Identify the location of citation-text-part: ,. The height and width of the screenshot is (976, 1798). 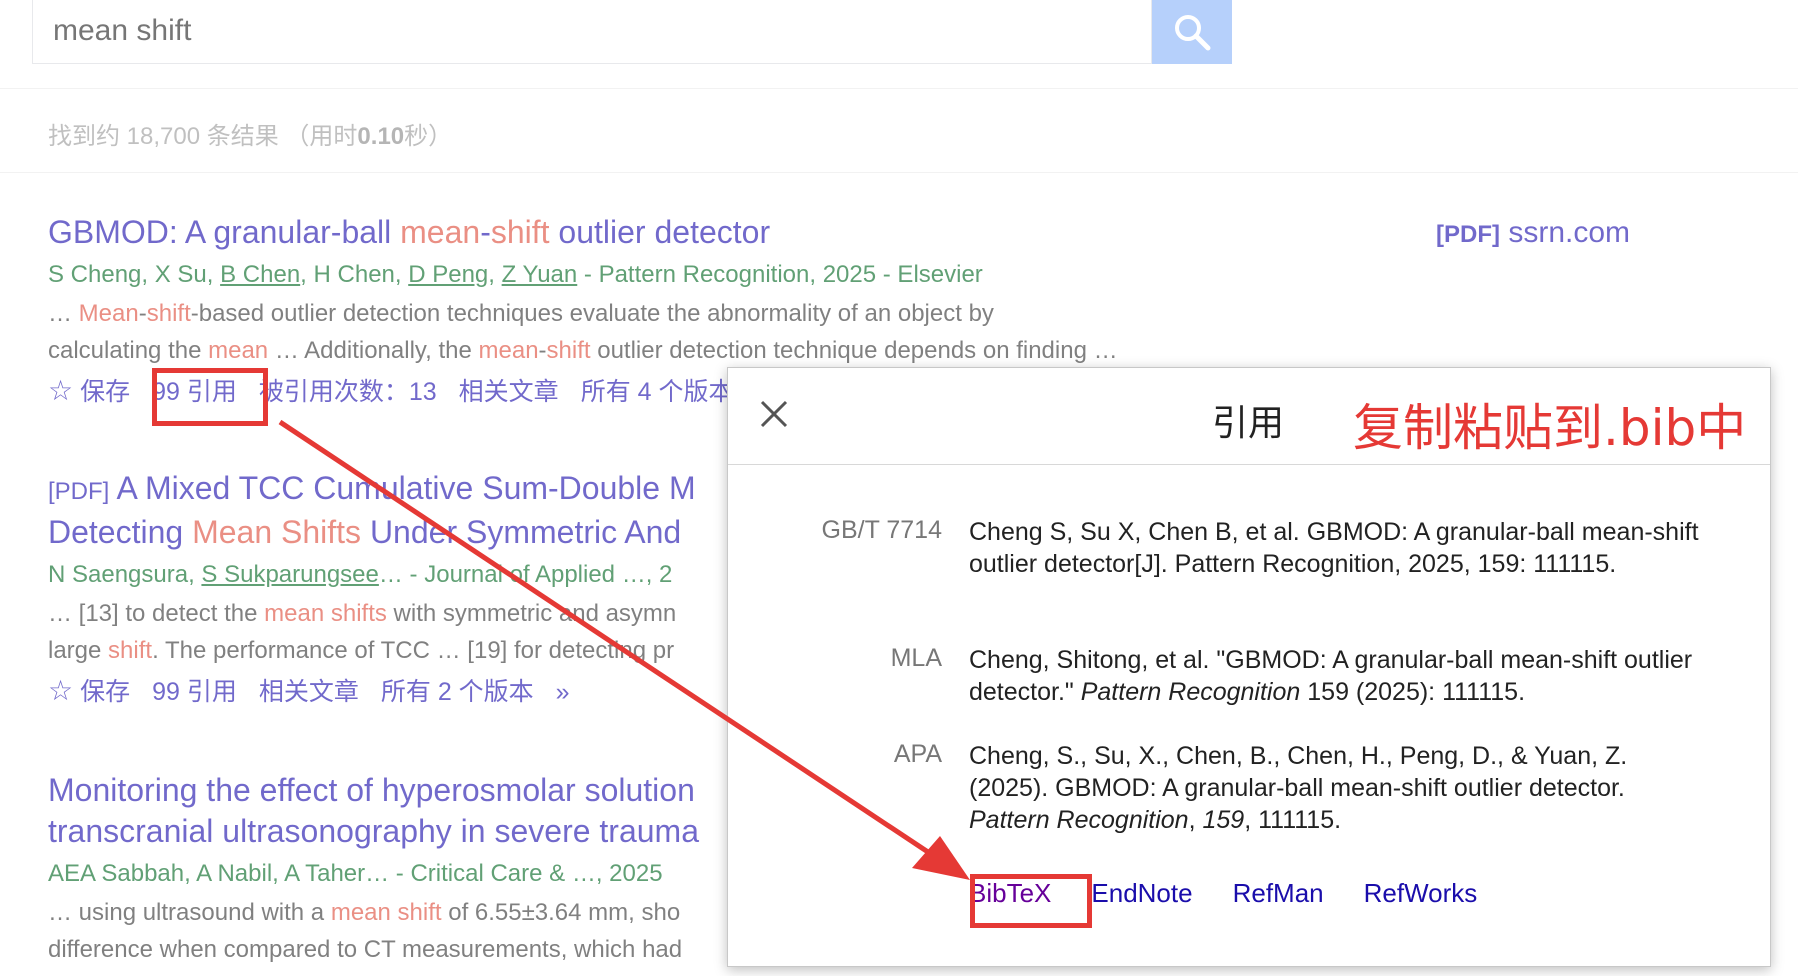
(1195, 820).